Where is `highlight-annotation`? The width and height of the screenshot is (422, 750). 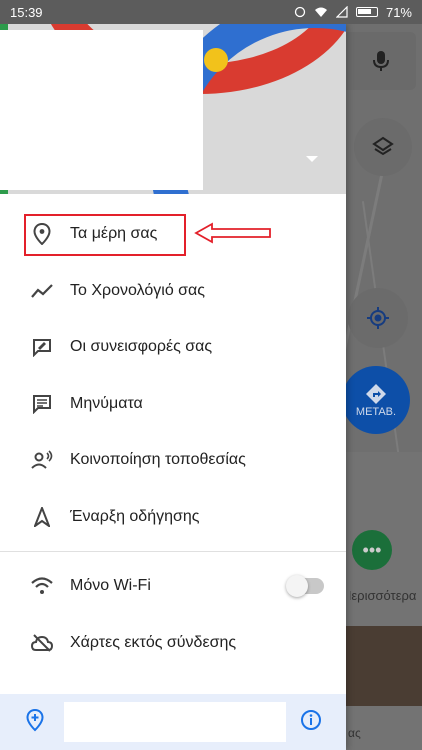 highlight-annotation is located at coordinates (105, 235).